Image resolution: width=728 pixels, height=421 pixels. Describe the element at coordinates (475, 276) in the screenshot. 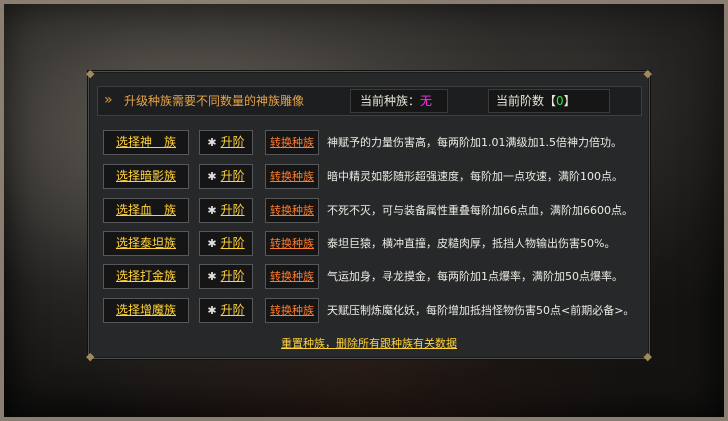

I see `race-description: 气运加身，寻龙摸金，每两阶加1点爆率，满阶加50点爆率。` at that location.